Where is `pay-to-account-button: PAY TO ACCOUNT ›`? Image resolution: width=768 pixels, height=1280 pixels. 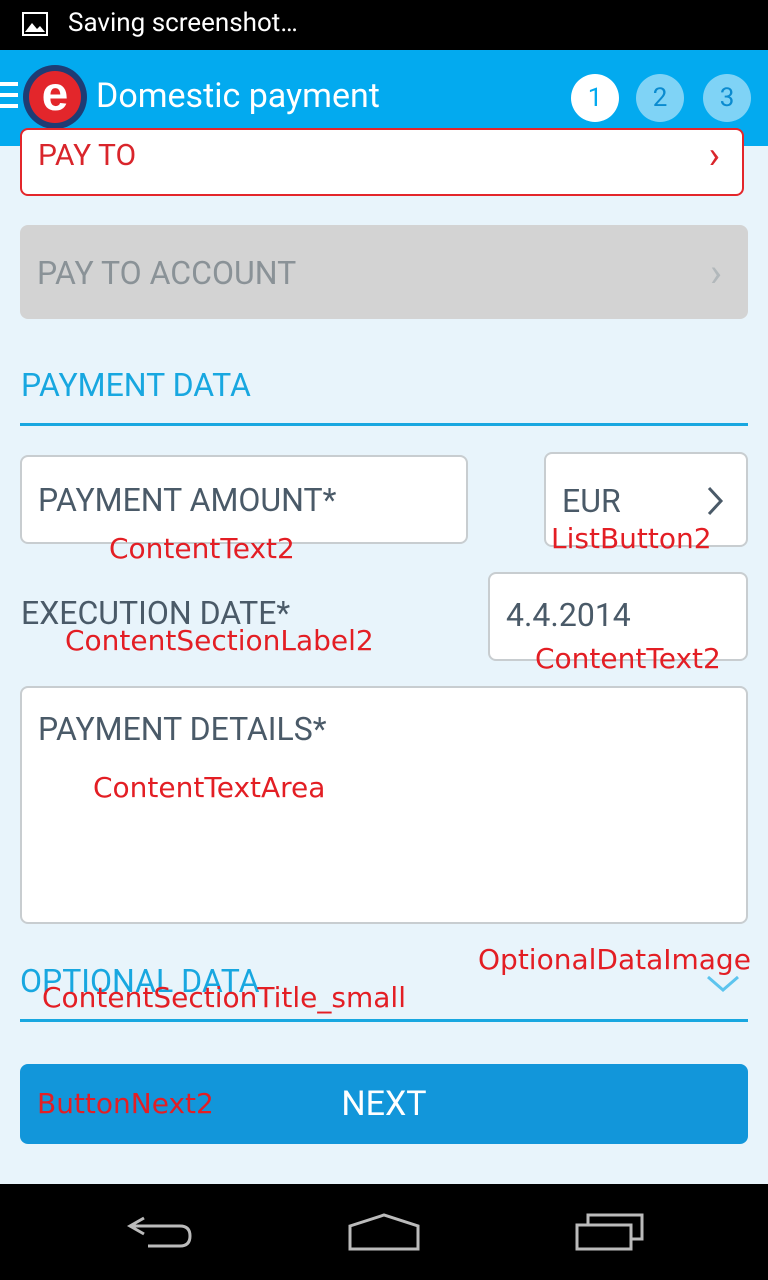
pay-to-account-button: PAY TO ACCOUNT › is located at coordinates (384, 272).